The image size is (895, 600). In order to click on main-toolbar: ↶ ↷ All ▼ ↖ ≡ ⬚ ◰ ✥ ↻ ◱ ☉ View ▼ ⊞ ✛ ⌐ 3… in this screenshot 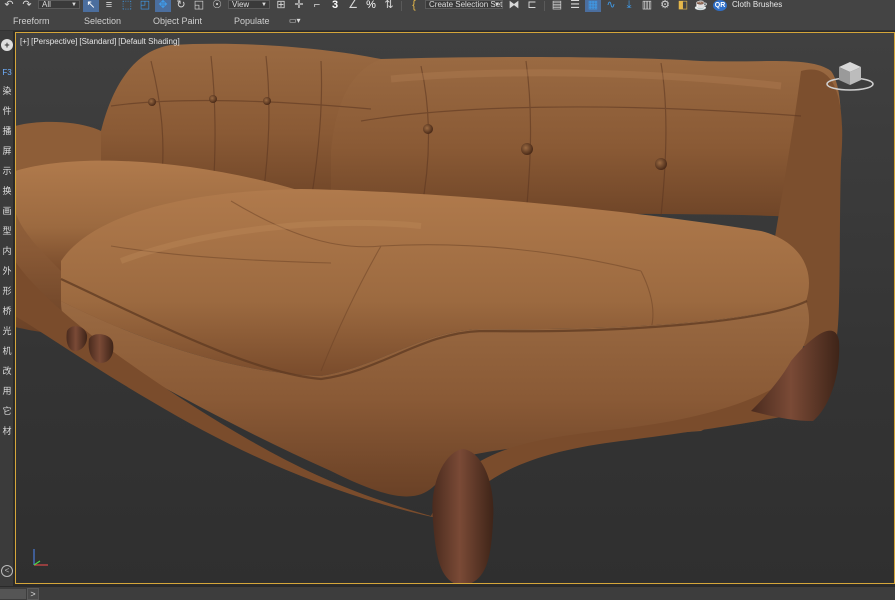, I will do `click(447, 6)`.